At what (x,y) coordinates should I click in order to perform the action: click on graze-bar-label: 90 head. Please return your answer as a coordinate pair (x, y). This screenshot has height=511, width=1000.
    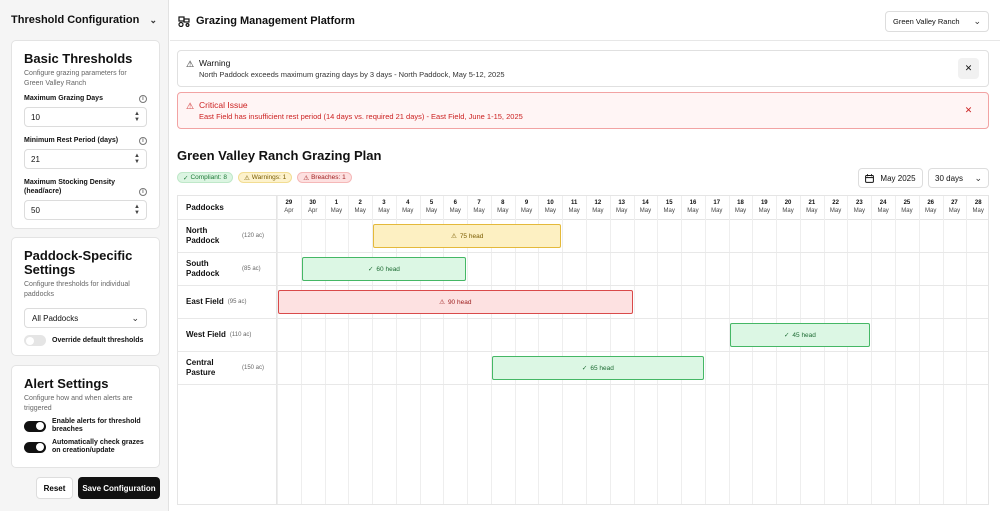
    Looking at the image, I should click on (459, 302).